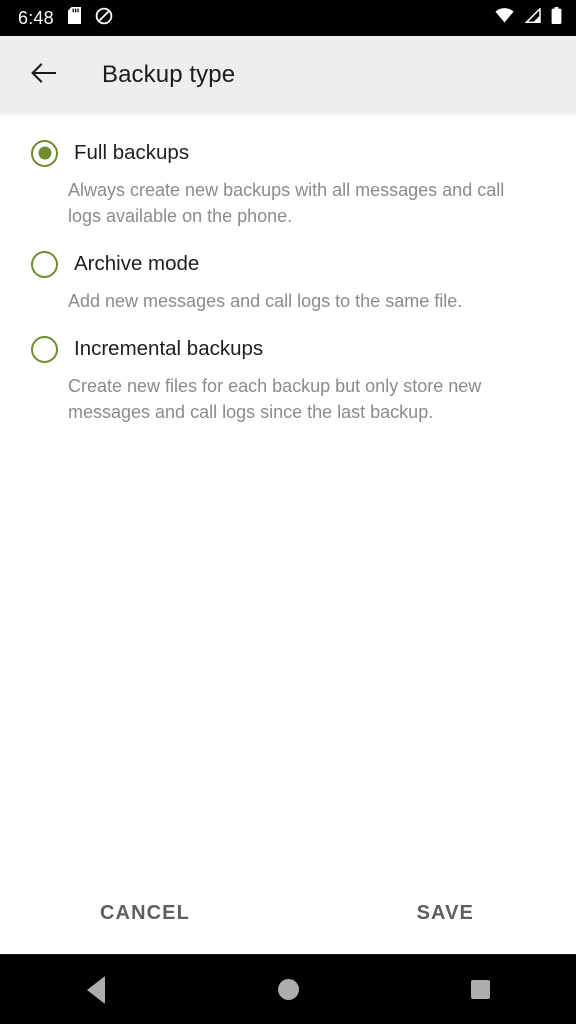 The image size is (576, 1024). I want to click on option-row: Full backups, so click(276, 153).